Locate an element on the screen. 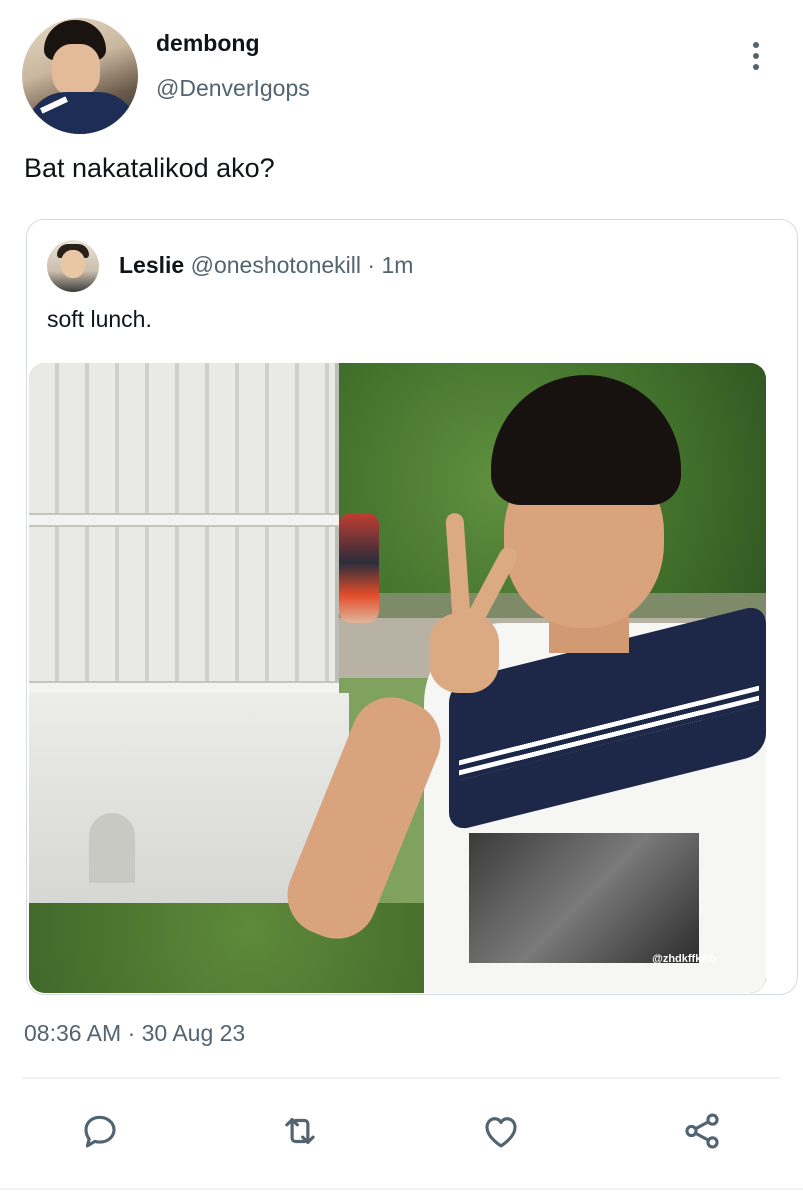  tweet-text: Bat nakatalikod ako? is located at coordinates (149, 168).